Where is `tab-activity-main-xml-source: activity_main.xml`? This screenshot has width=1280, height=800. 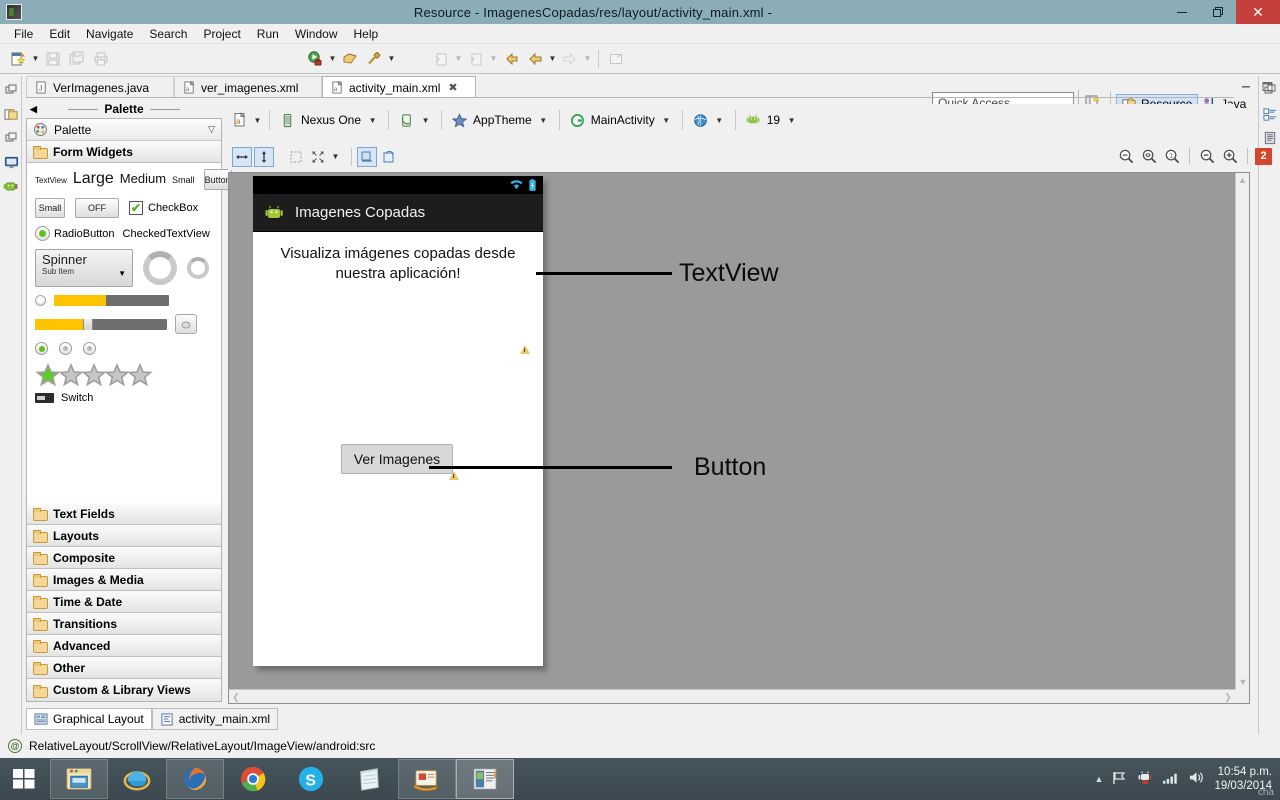 tab-activity-main-xml-source: activity_main.xml is located at coordinates (215, 719).